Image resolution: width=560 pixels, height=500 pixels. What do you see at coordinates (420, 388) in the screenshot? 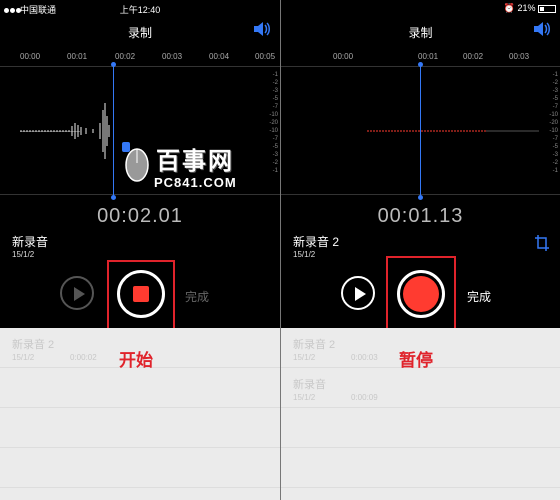
I see `list-item: 新录音 15/1/2 0:00:09` at bounding box center [420, 388].